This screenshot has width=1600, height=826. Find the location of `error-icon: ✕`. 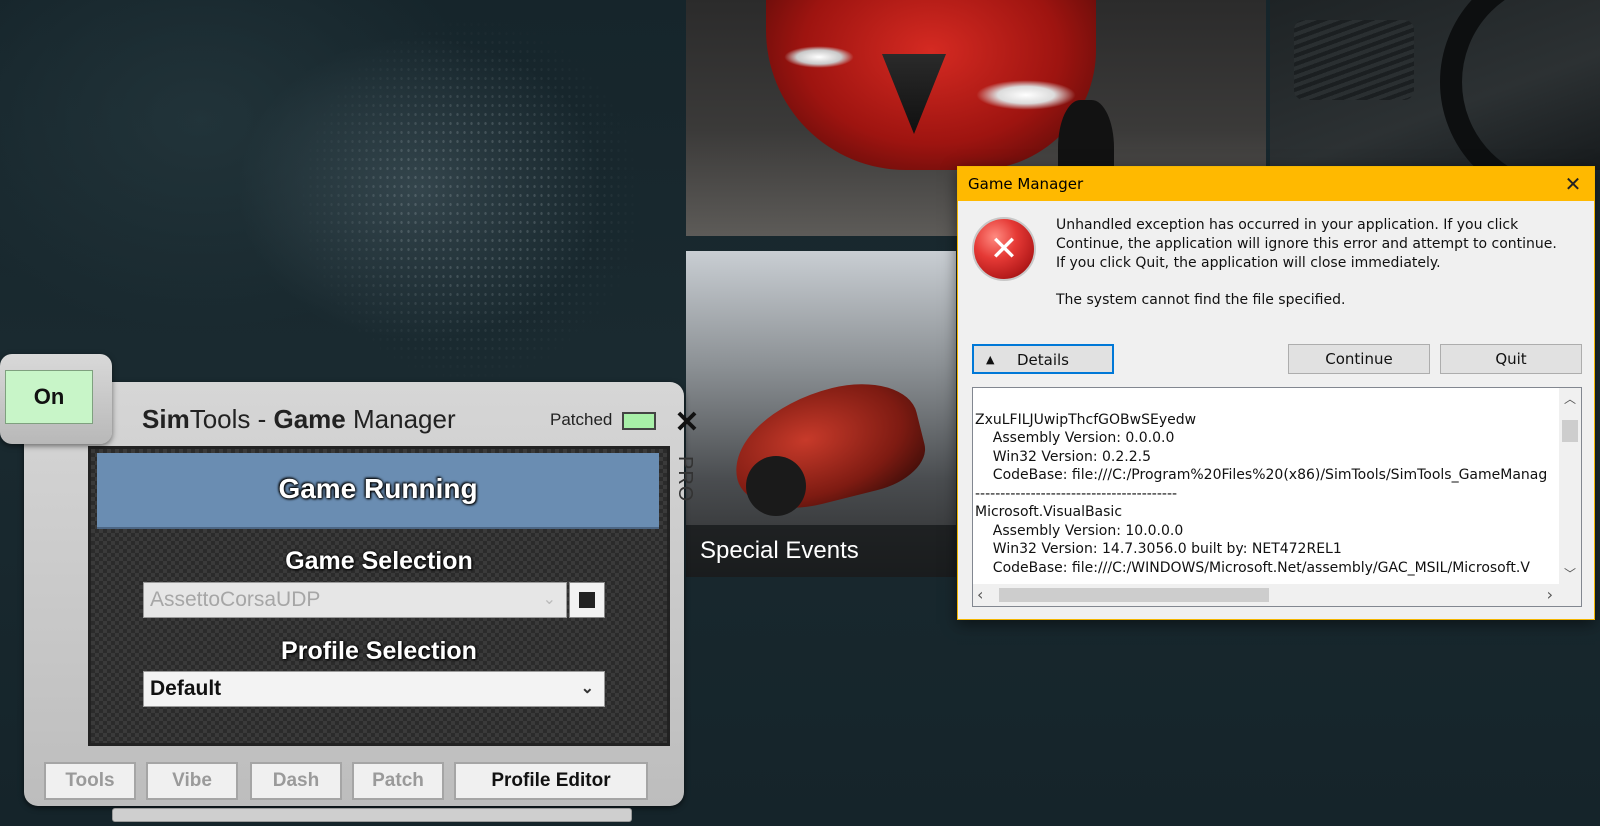

error-icon: ✕ is located at coordinates (1004, 249).